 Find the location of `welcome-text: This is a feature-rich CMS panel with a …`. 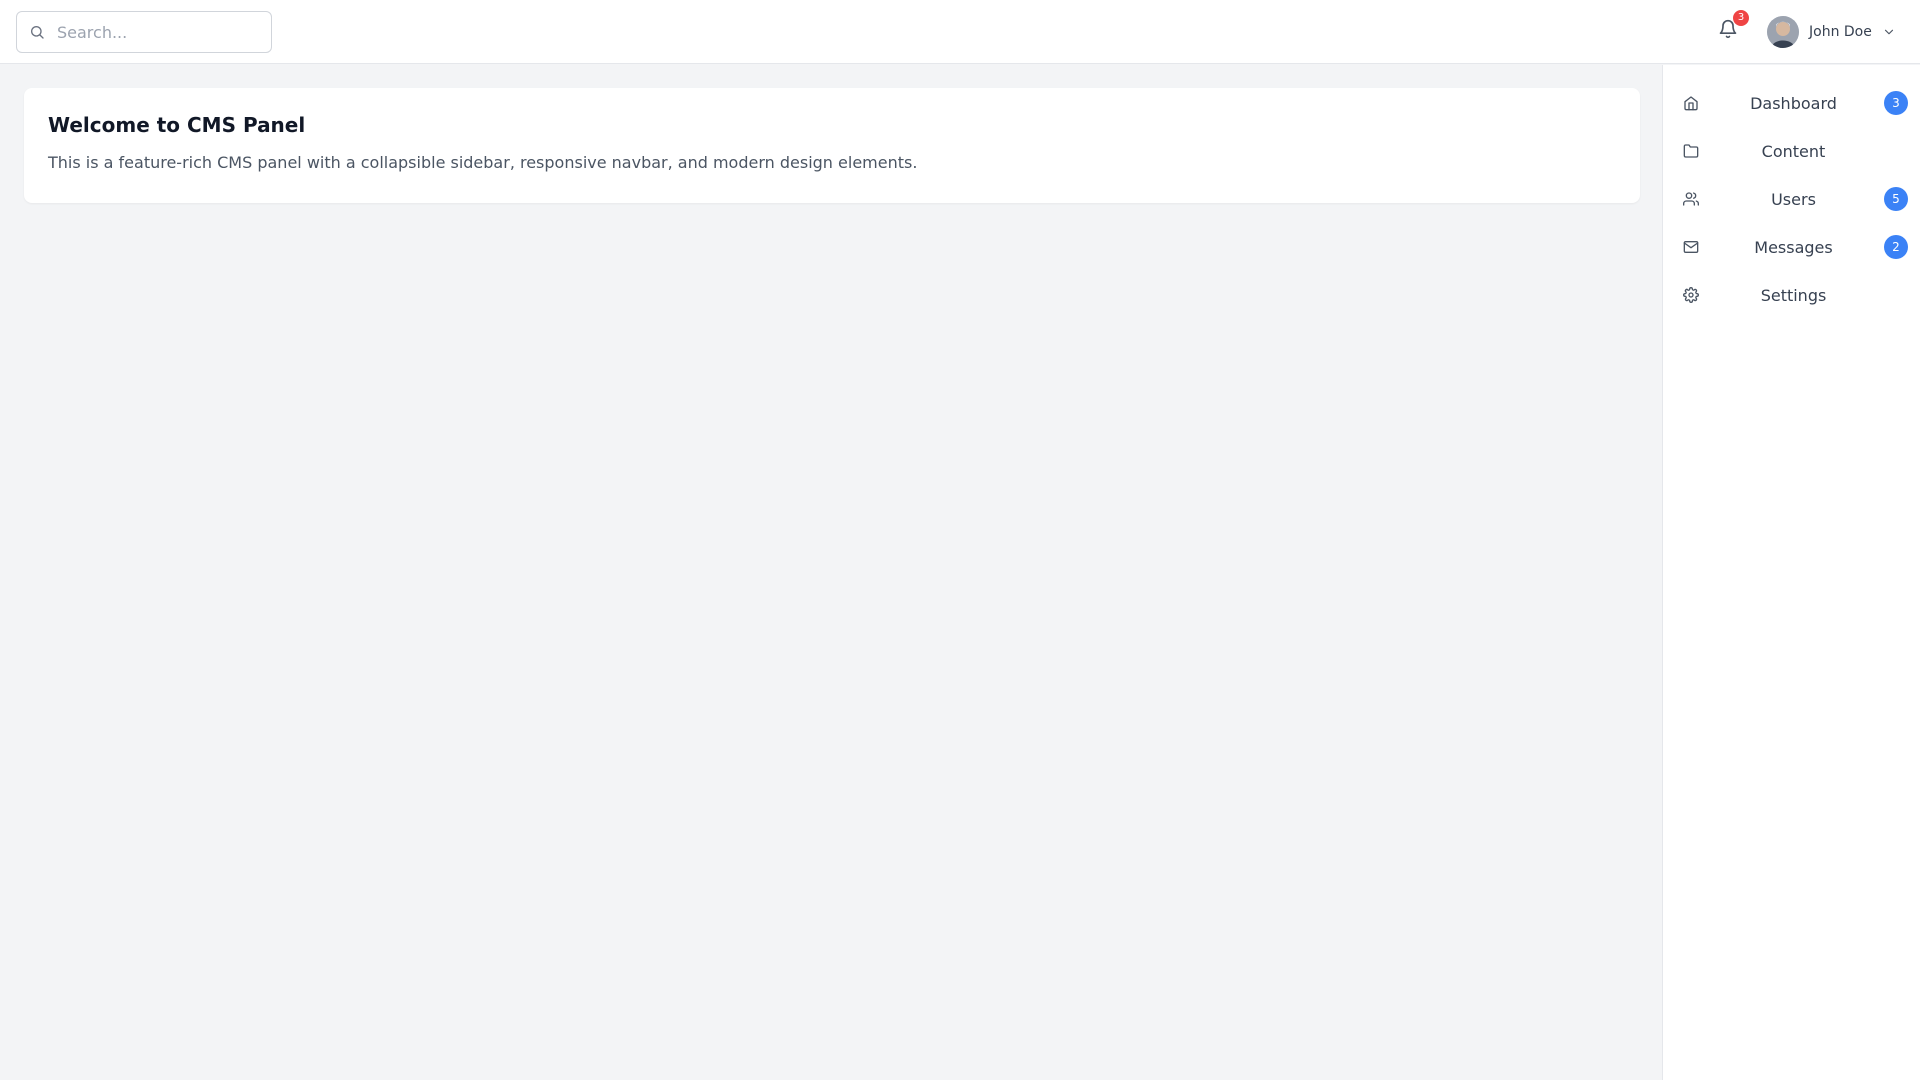

welcome-text: This is a feature-rich CMS panel with a … is located at coordinates (483, 162).